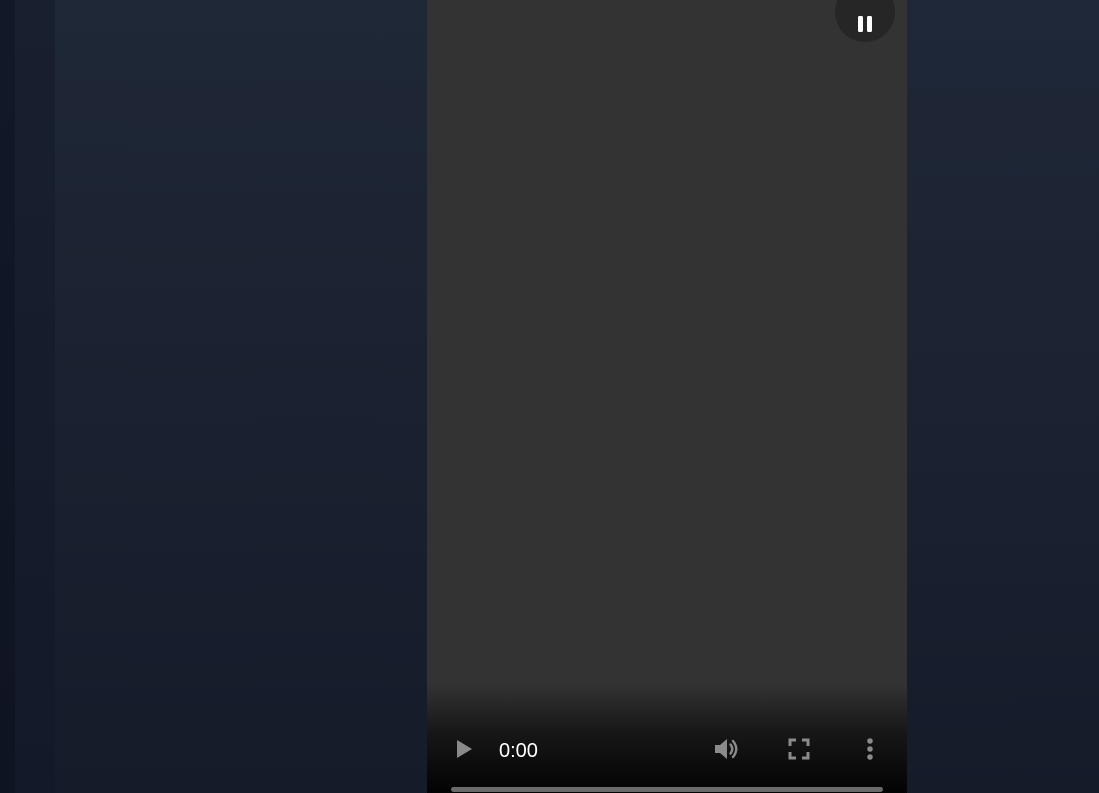 The height and width of the screenshot is (793, 1099). I want to click on fullscreen-button, so click(799, 751).